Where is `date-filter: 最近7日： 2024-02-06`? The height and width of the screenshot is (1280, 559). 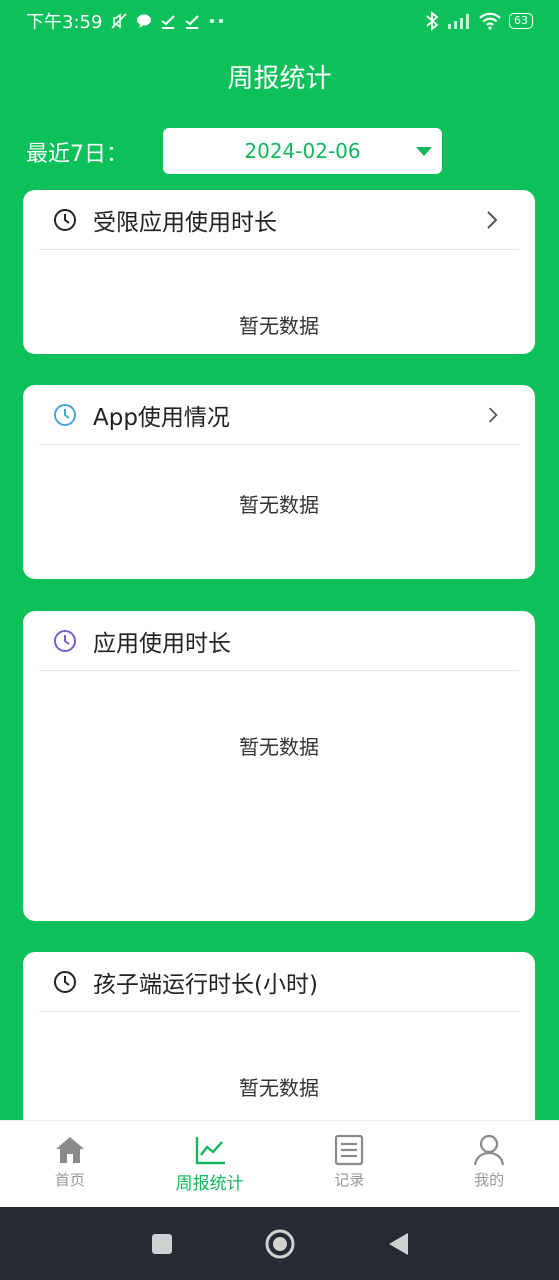
date-filter: 最近7日： 2024-02-06 is located at coordinates (234, 151).